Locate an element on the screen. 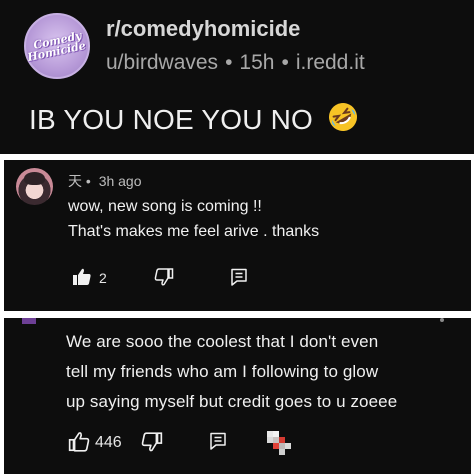  subreddit-name: r/comedyhomicide is located at coordinates (203, 29).